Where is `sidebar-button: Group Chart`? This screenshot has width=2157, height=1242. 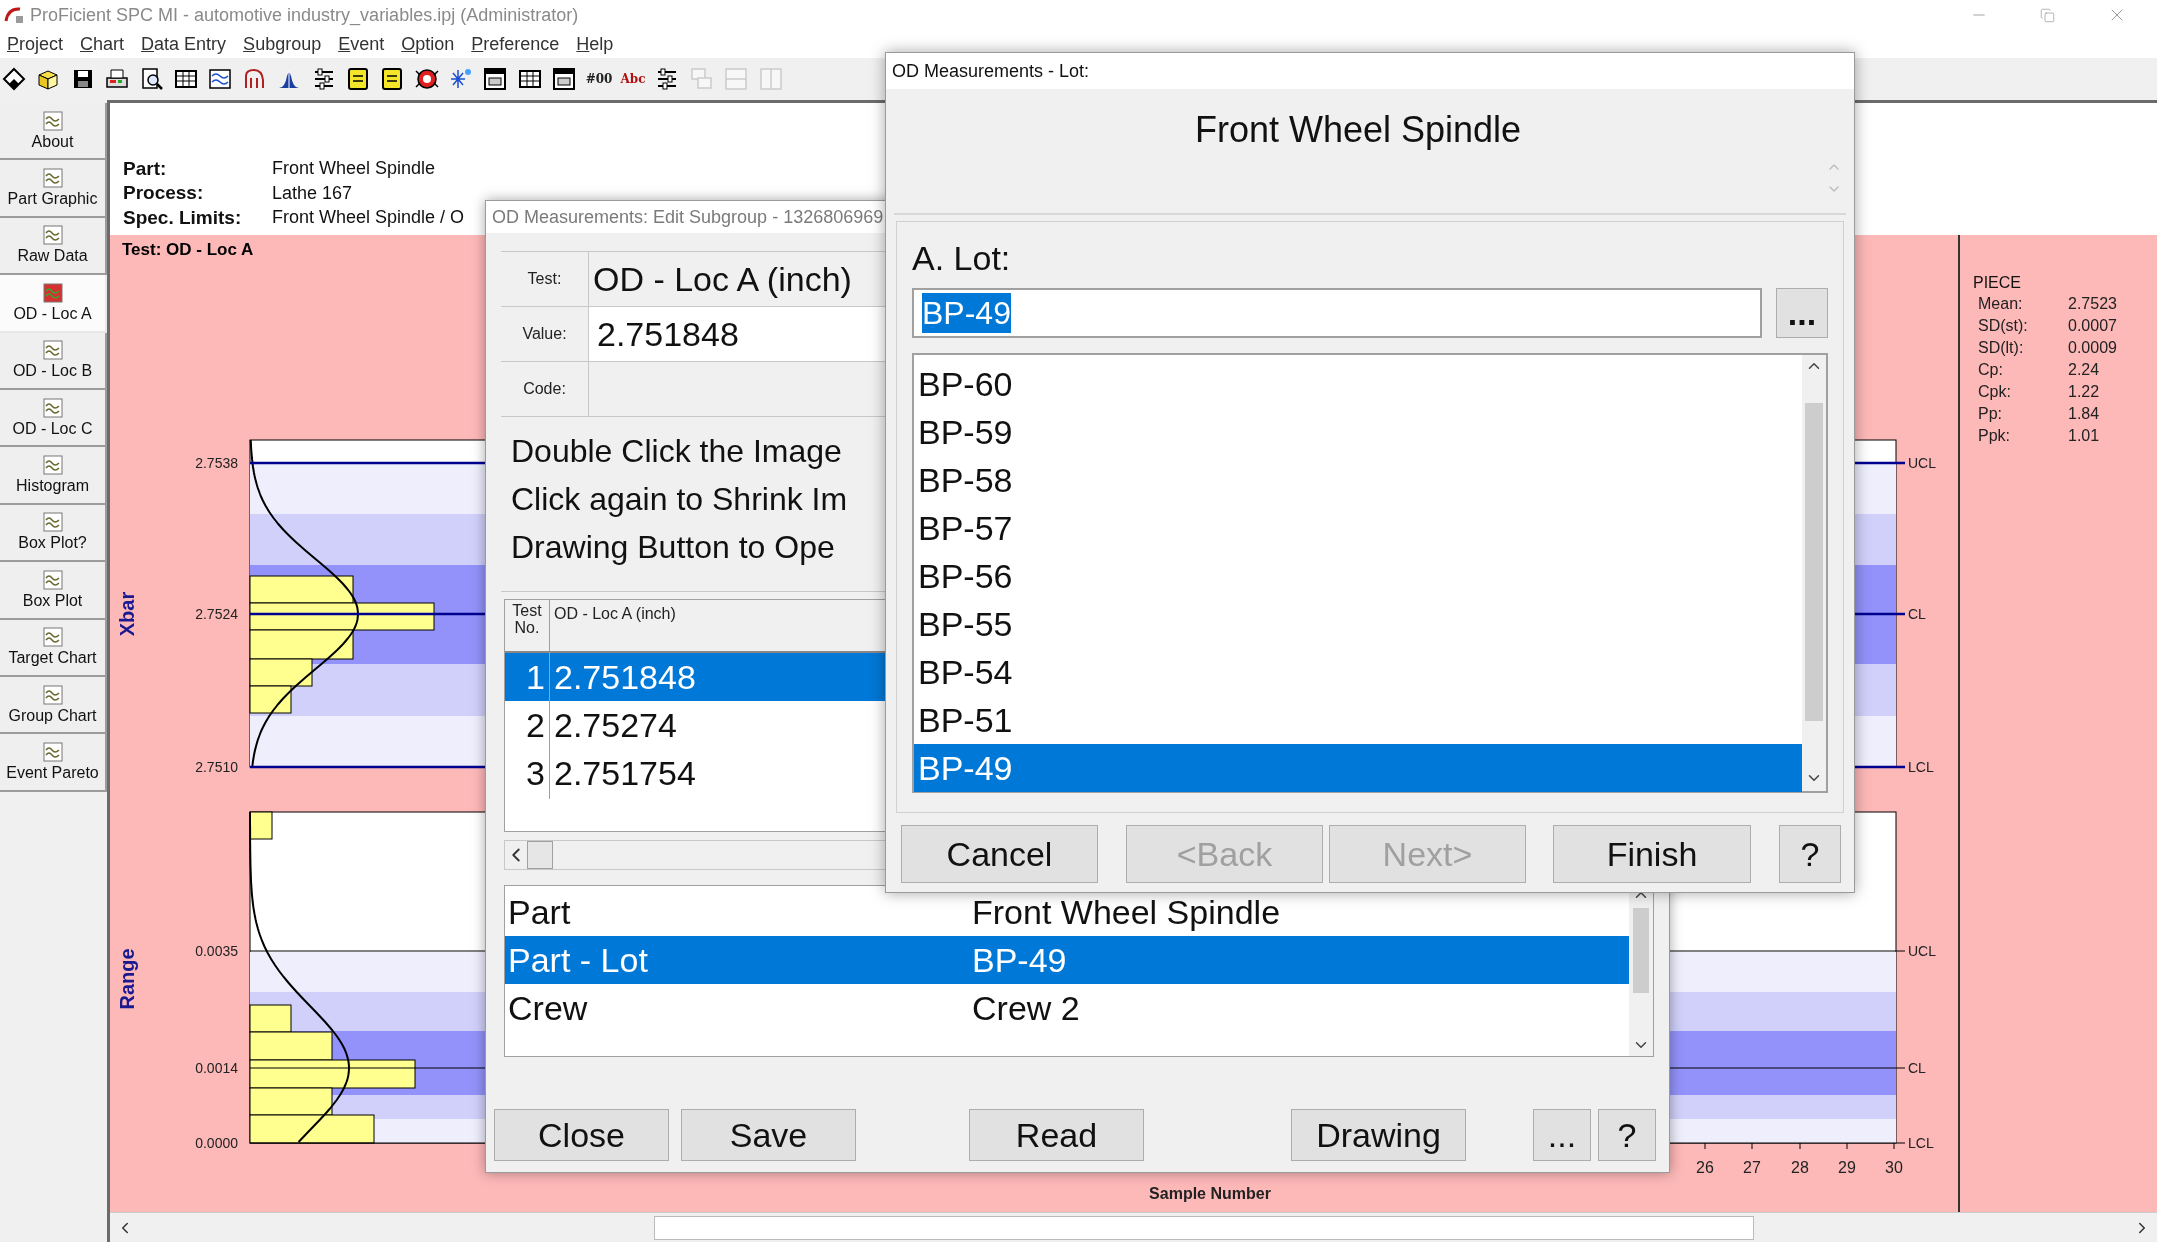 sidebar-button: Group Chart is located at coordinates (53, 705).